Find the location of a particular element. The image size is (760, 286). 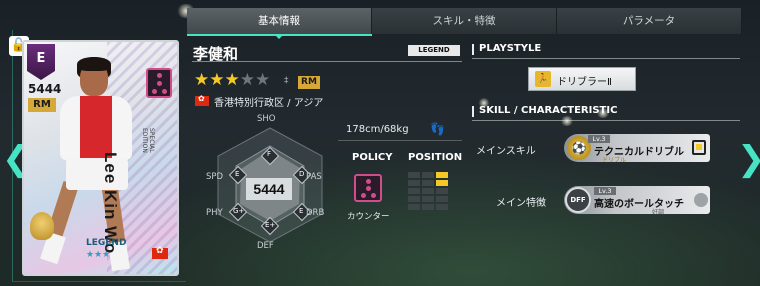

trait-category: 好調 is located at coordinates (658, 212).